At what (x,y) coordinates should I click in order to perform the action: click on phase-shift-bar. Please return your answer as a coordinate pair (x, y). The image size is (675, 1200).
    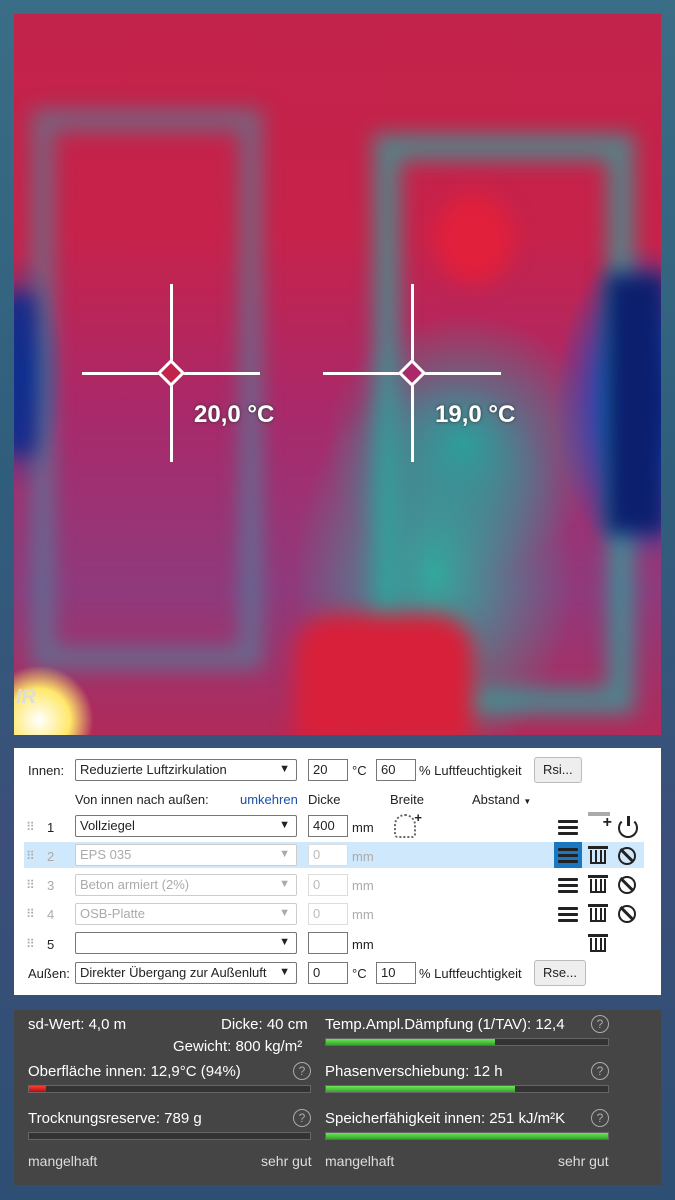
    Looking at the image, I should click on (467, 1089).